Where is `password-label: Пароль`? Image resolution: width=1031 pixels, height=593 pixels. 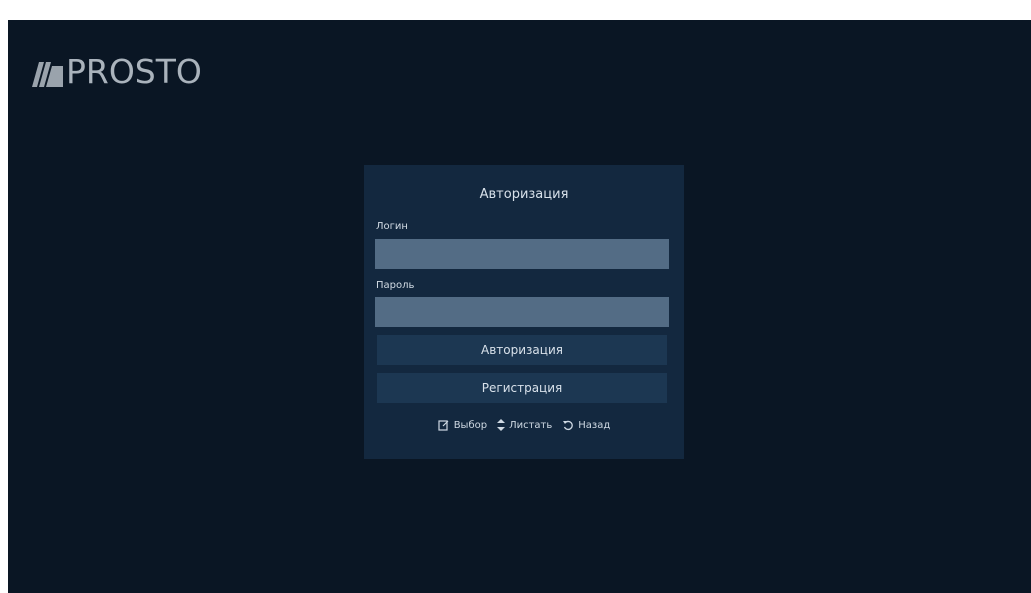 password-label: Пароль is located at coordinates (395, 285).